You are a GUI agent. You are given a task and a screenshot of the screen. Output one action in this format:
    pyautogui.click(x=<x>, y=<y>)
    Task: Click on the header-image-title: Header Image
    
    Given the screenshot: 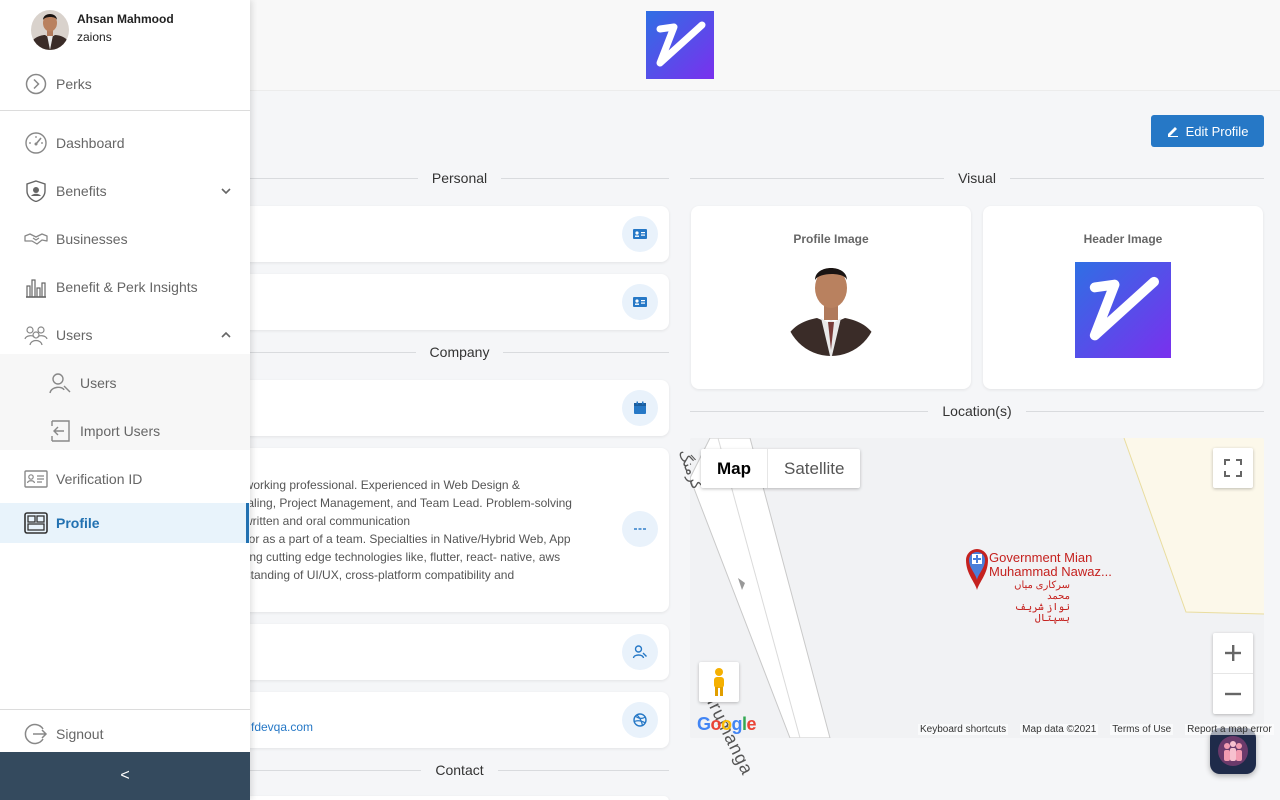 What is the action you would take?
    pyautogui.click(x=1123, y=239)
    